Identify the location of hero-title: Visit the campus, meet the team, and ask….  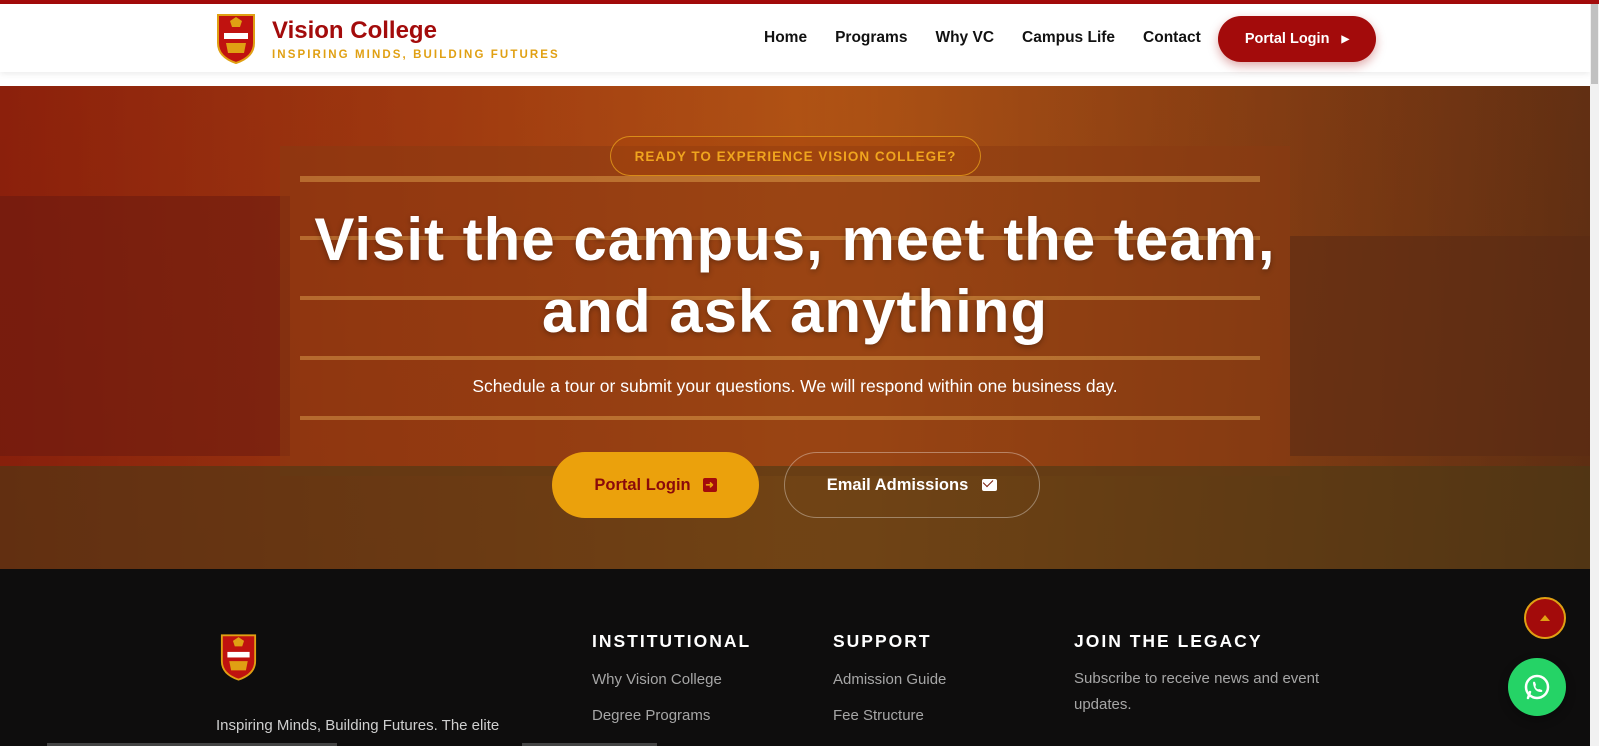
(795, 275).